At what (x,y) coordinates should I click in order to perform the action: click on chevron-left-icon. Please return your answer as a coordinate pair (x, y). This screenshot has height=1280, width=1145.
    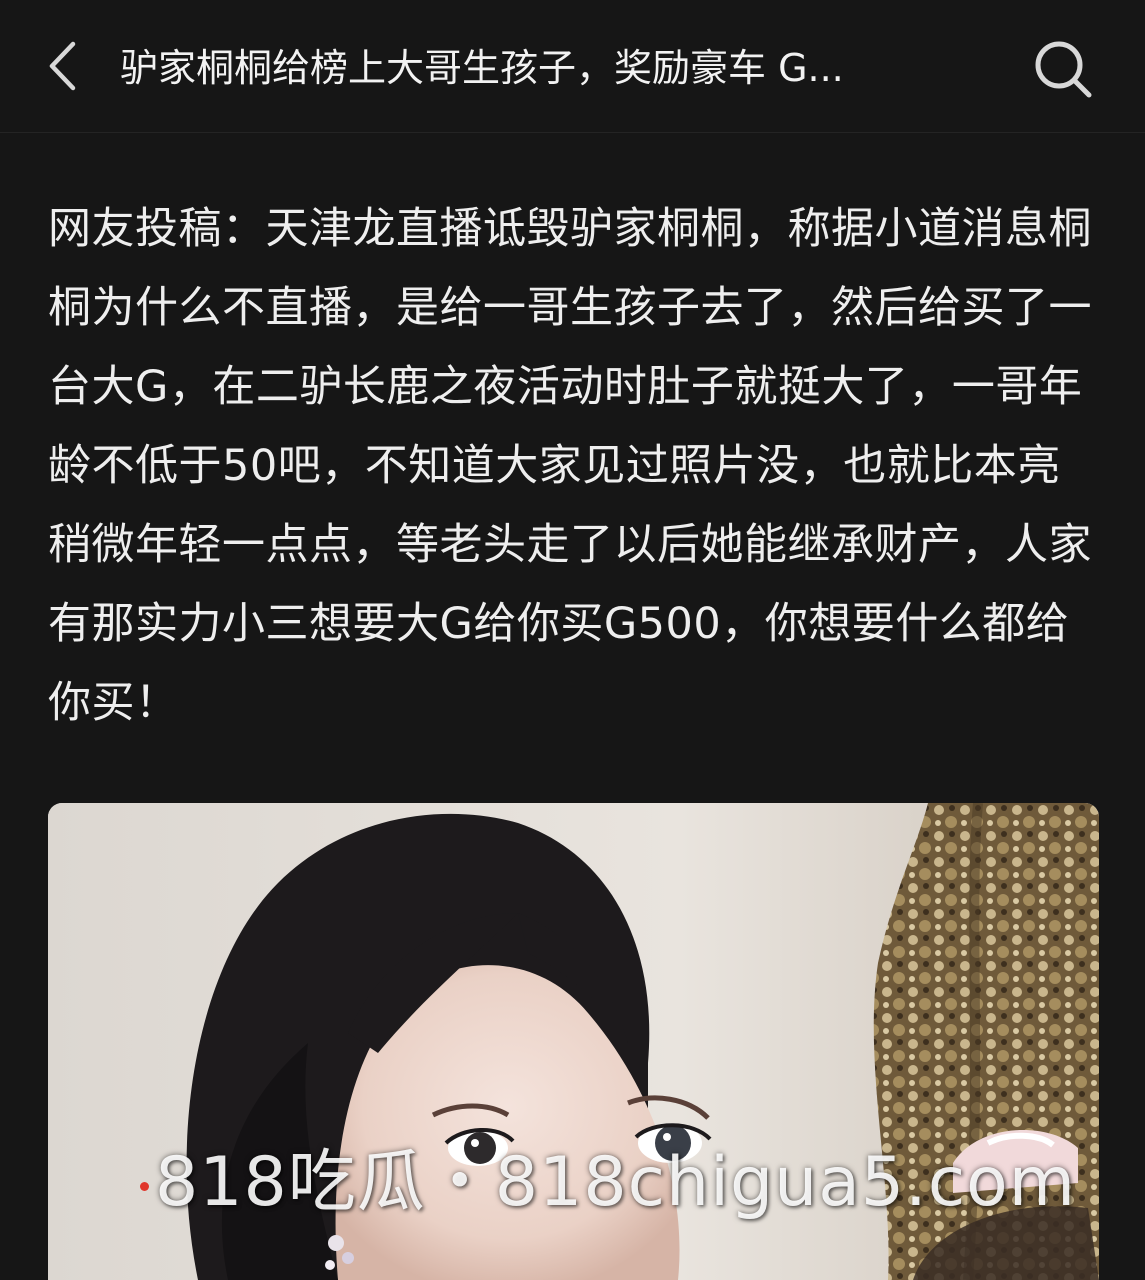
    Looking at the image, I should click on (62, 66).